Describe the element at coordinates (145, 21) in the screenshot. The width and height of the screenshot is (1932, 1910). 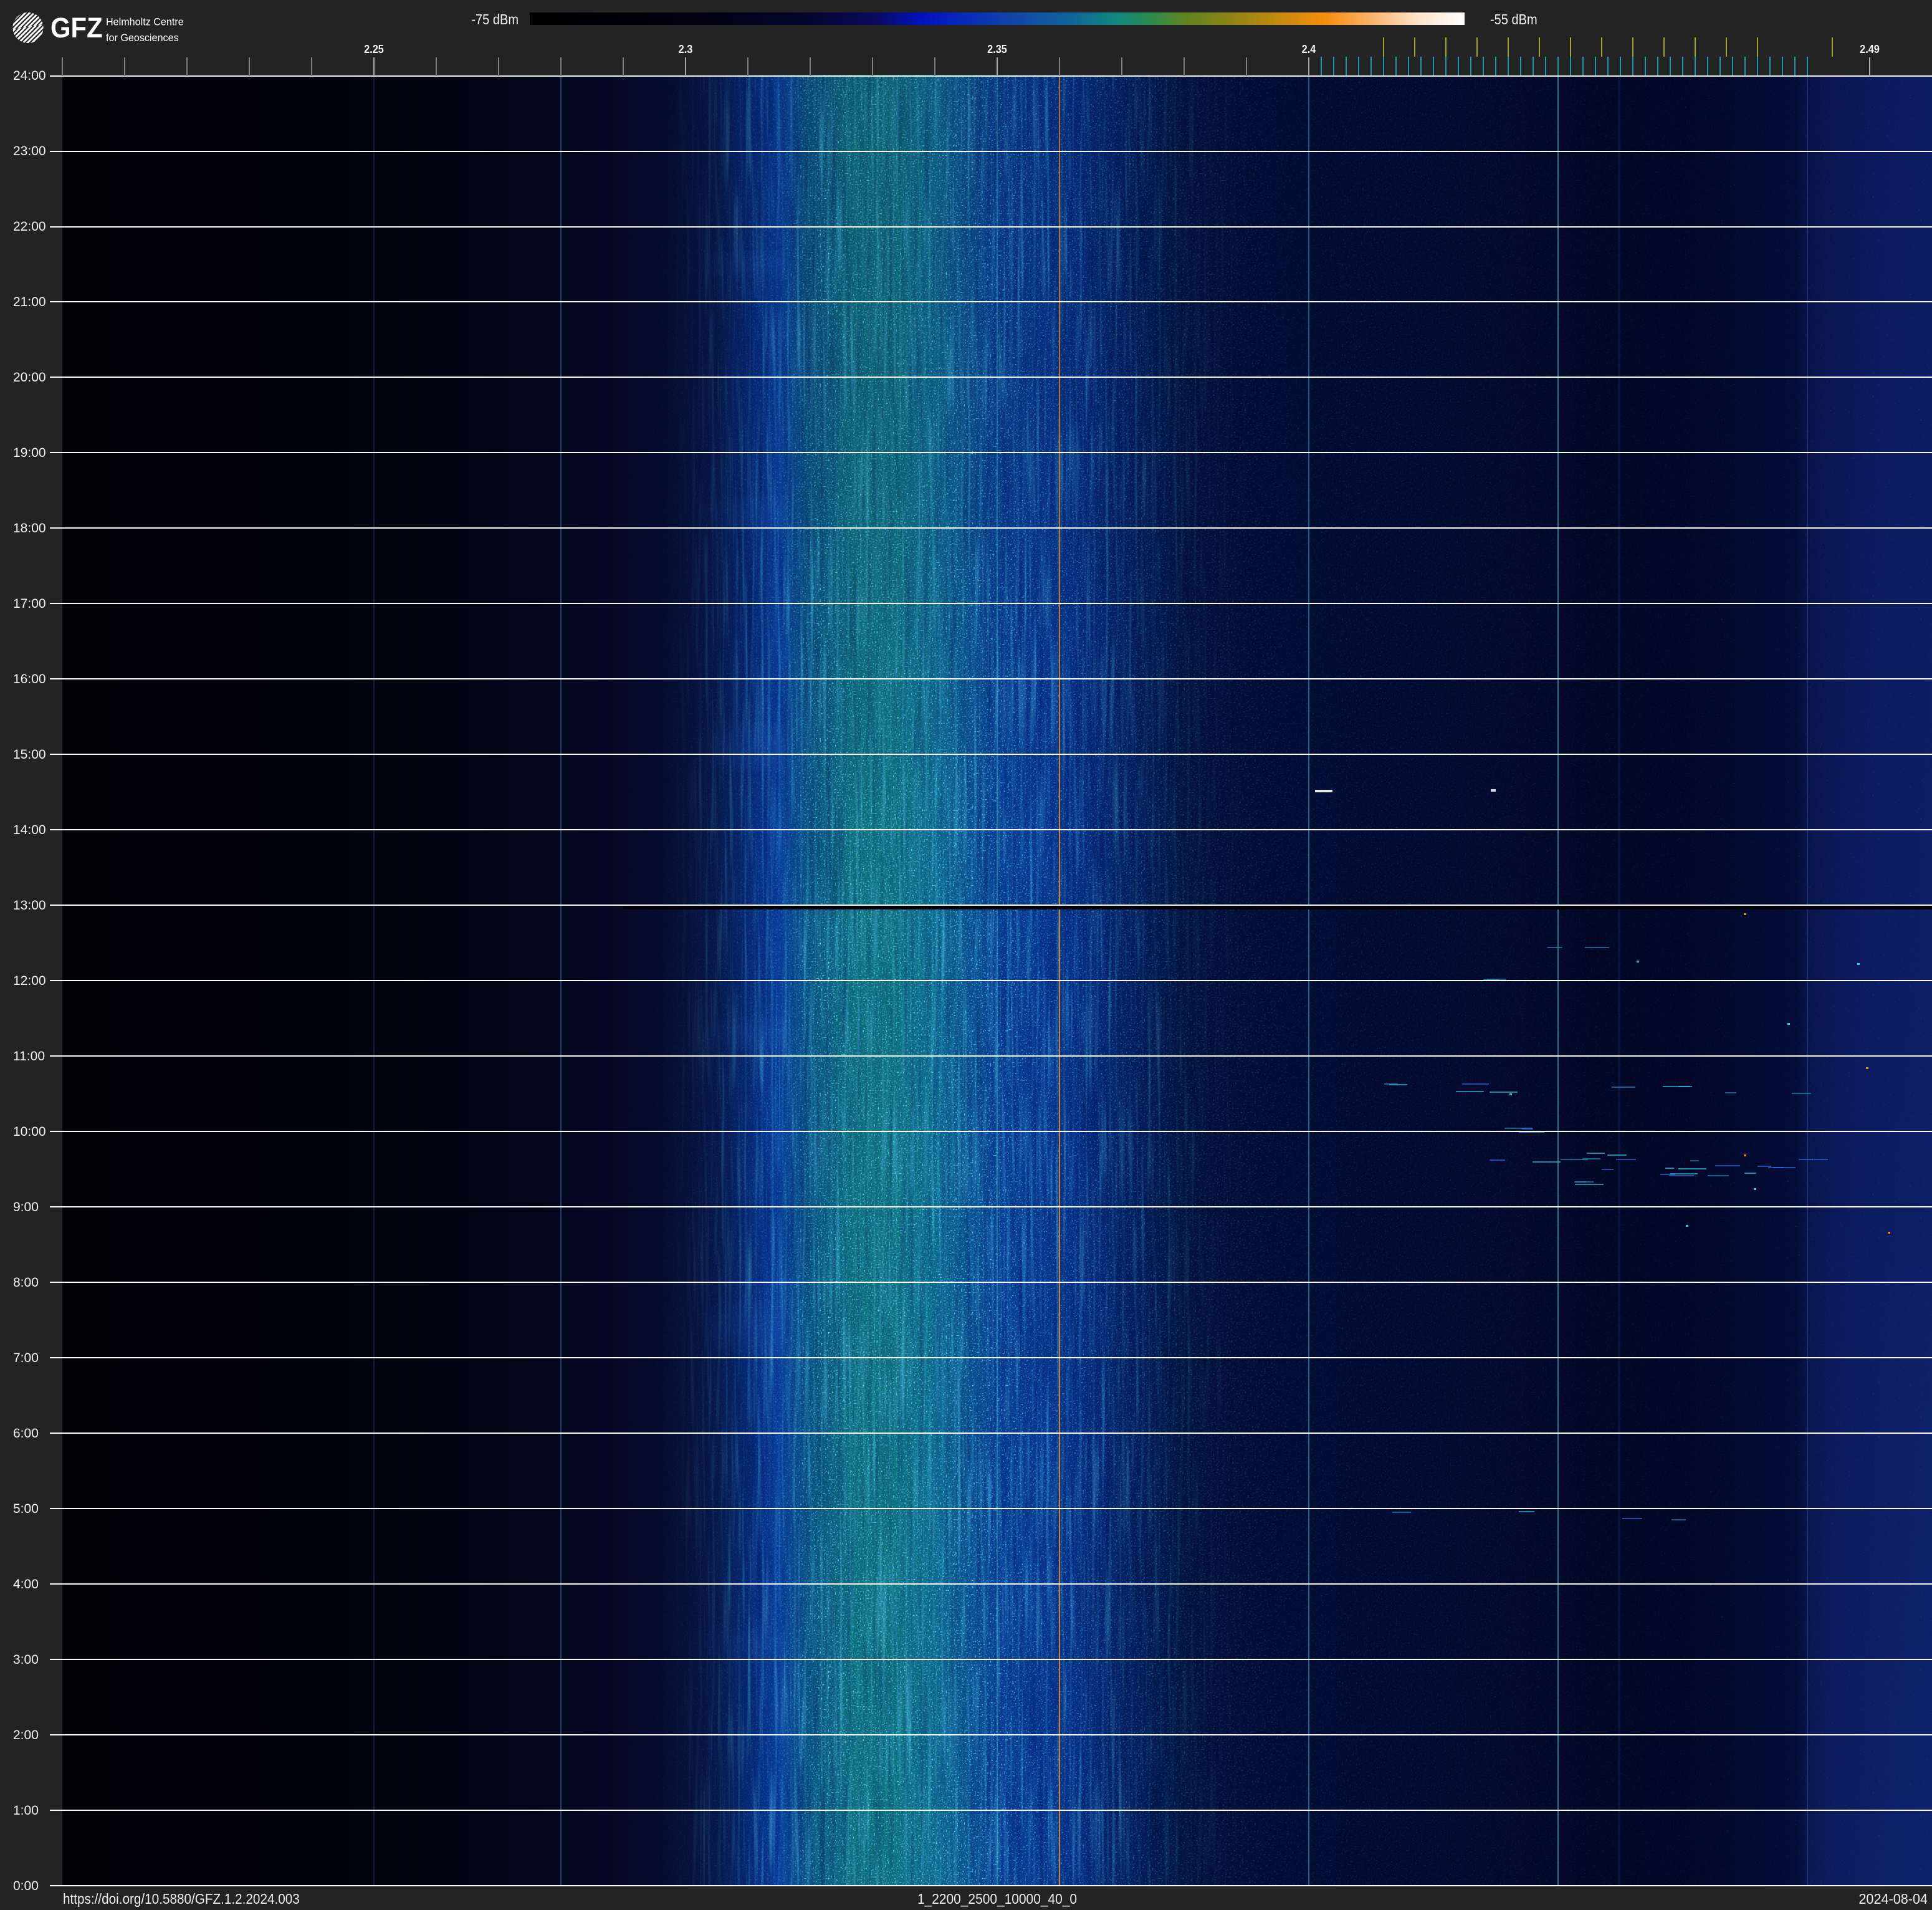
I see `svg-text: Helmholtz Centre` at that location.